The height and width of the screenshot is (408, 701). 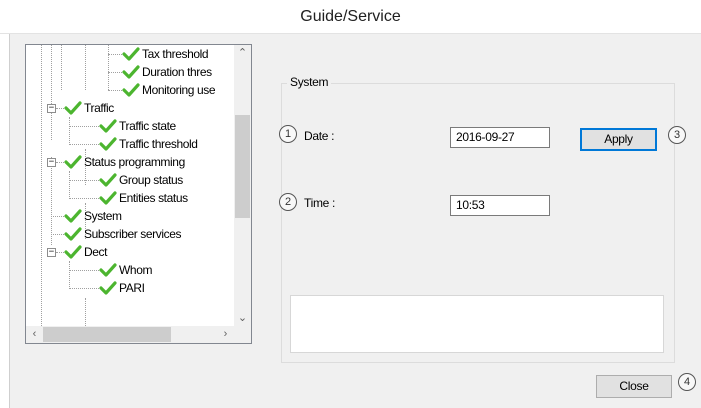 What do you see at coordinates (242, 318) in the screenshot?
I see `scroll-down-icon: ⌄` at bounding box center [242, 318].